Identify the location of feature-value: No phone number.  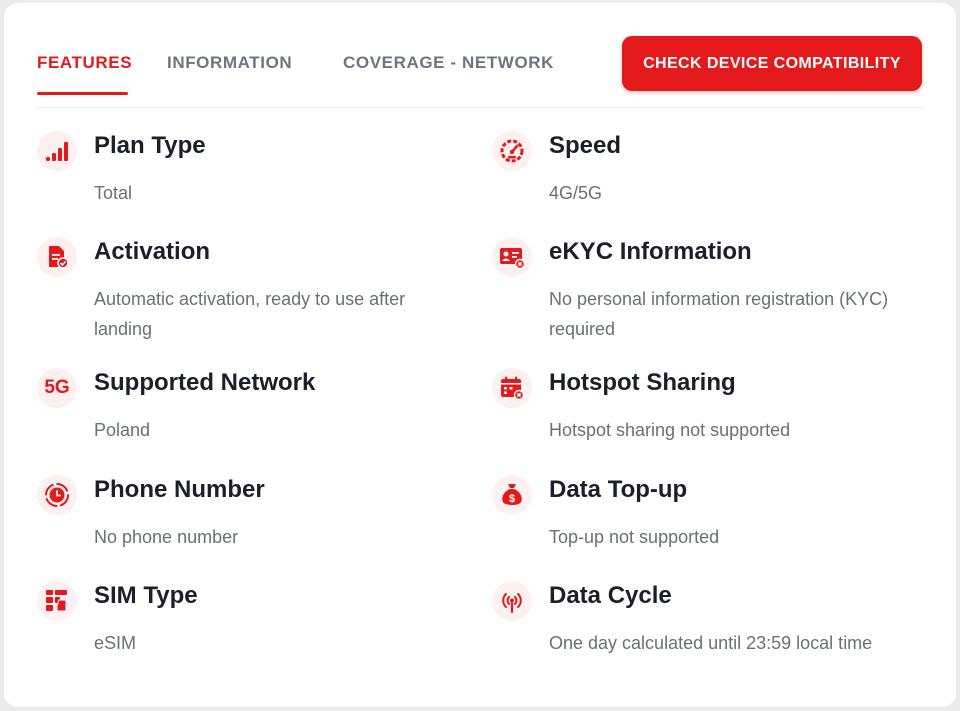
(166, 537).